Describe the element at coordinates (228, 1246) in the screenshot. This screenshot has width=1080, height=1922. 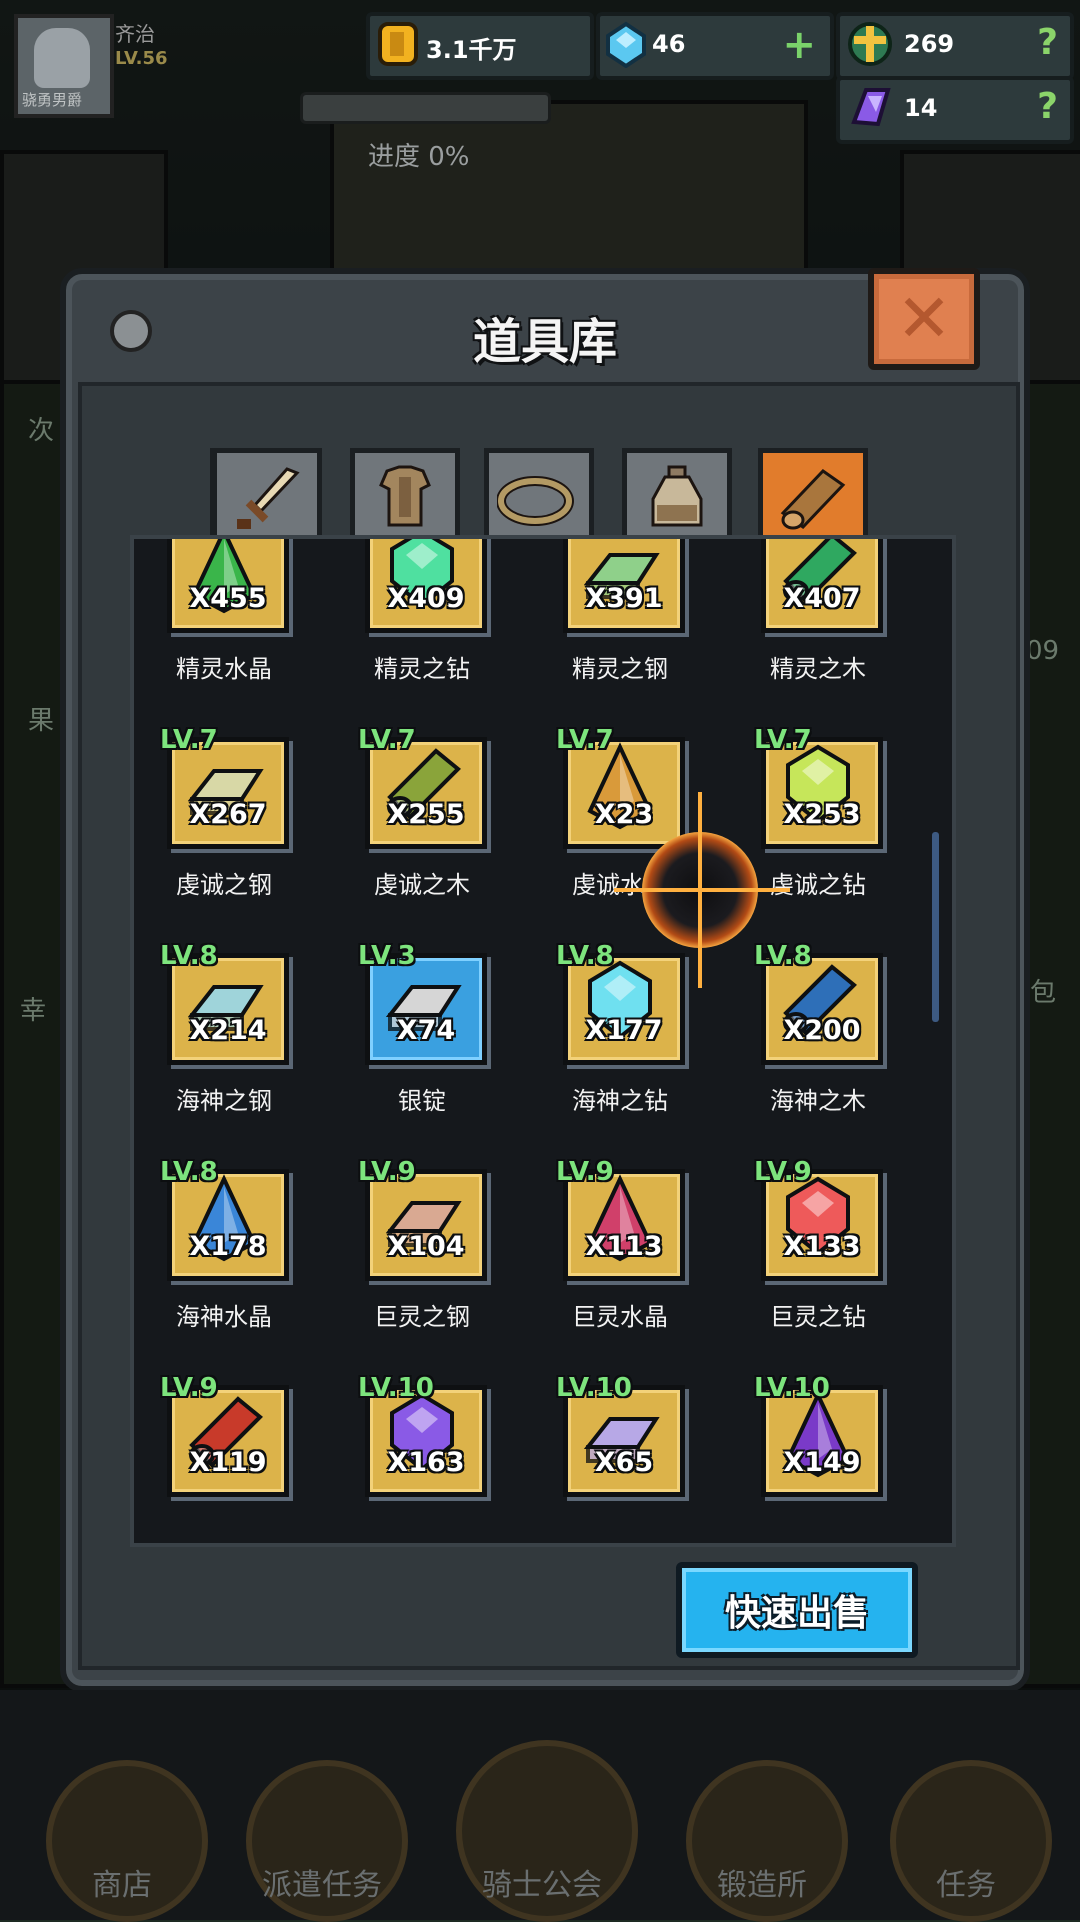
I see `item-count: X178` at that location.